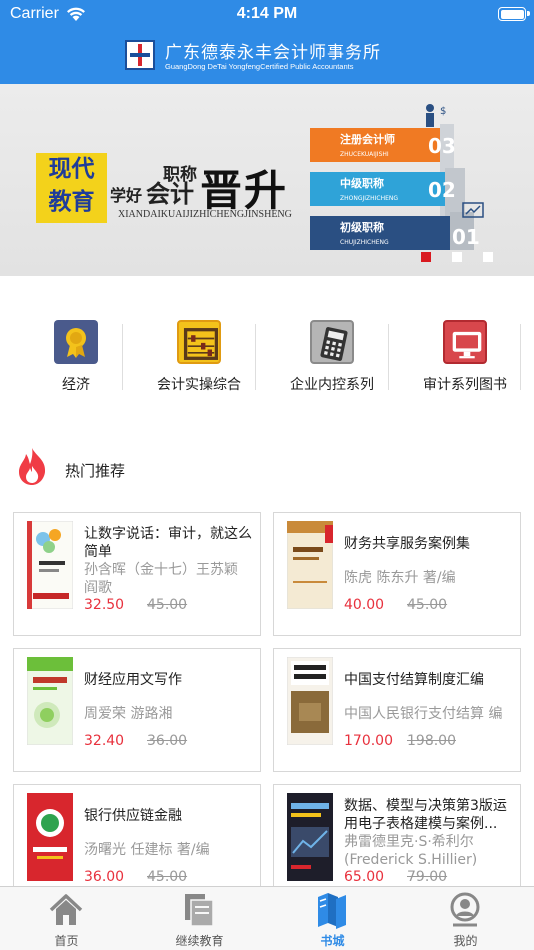 This screenshot has height=950, width=534. Describe the element at coordinates (442, 190) in the screenshot. I see `banner-step-number: 02` at that location.